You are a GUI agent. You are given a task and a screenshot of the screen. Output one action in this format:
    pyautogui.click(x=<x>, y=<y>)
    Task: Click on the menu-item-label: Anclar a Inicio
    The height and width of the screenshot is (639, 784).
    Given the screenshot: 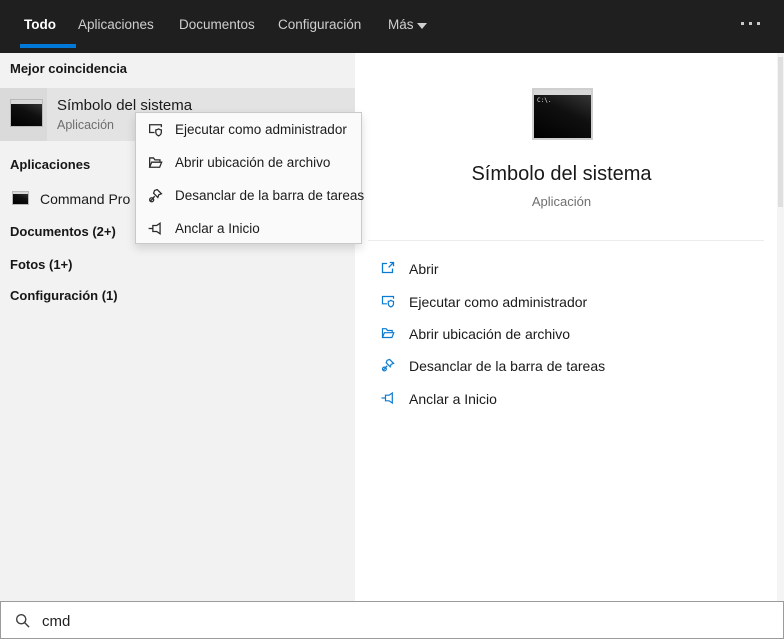 What is the action you would take?
    pyautogui.click(x=217, y=228)
    